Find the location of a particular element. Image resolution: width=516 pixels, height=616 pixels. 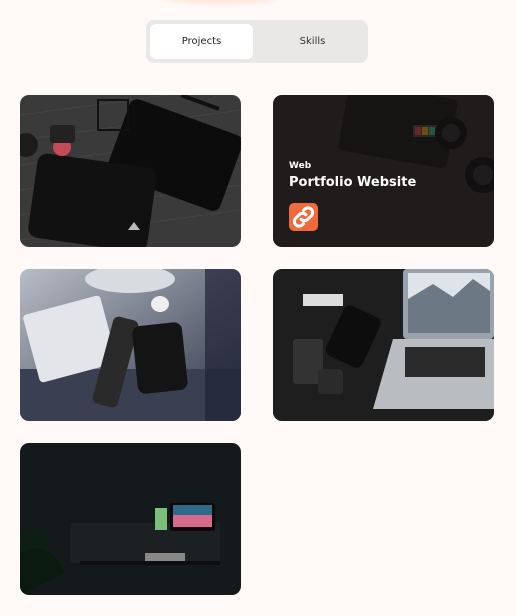

project-link-button is located at coordinates (303, 217).